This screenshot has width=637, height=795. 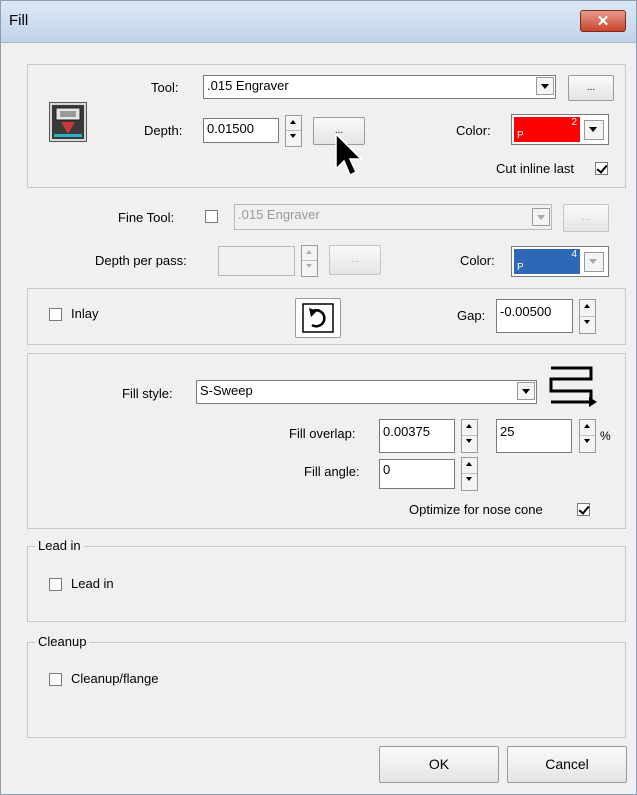 What do you see at coordinates (165, 87) in the screenshot?
I see `tool-label: Tool:` at bounding box center [165, 87].